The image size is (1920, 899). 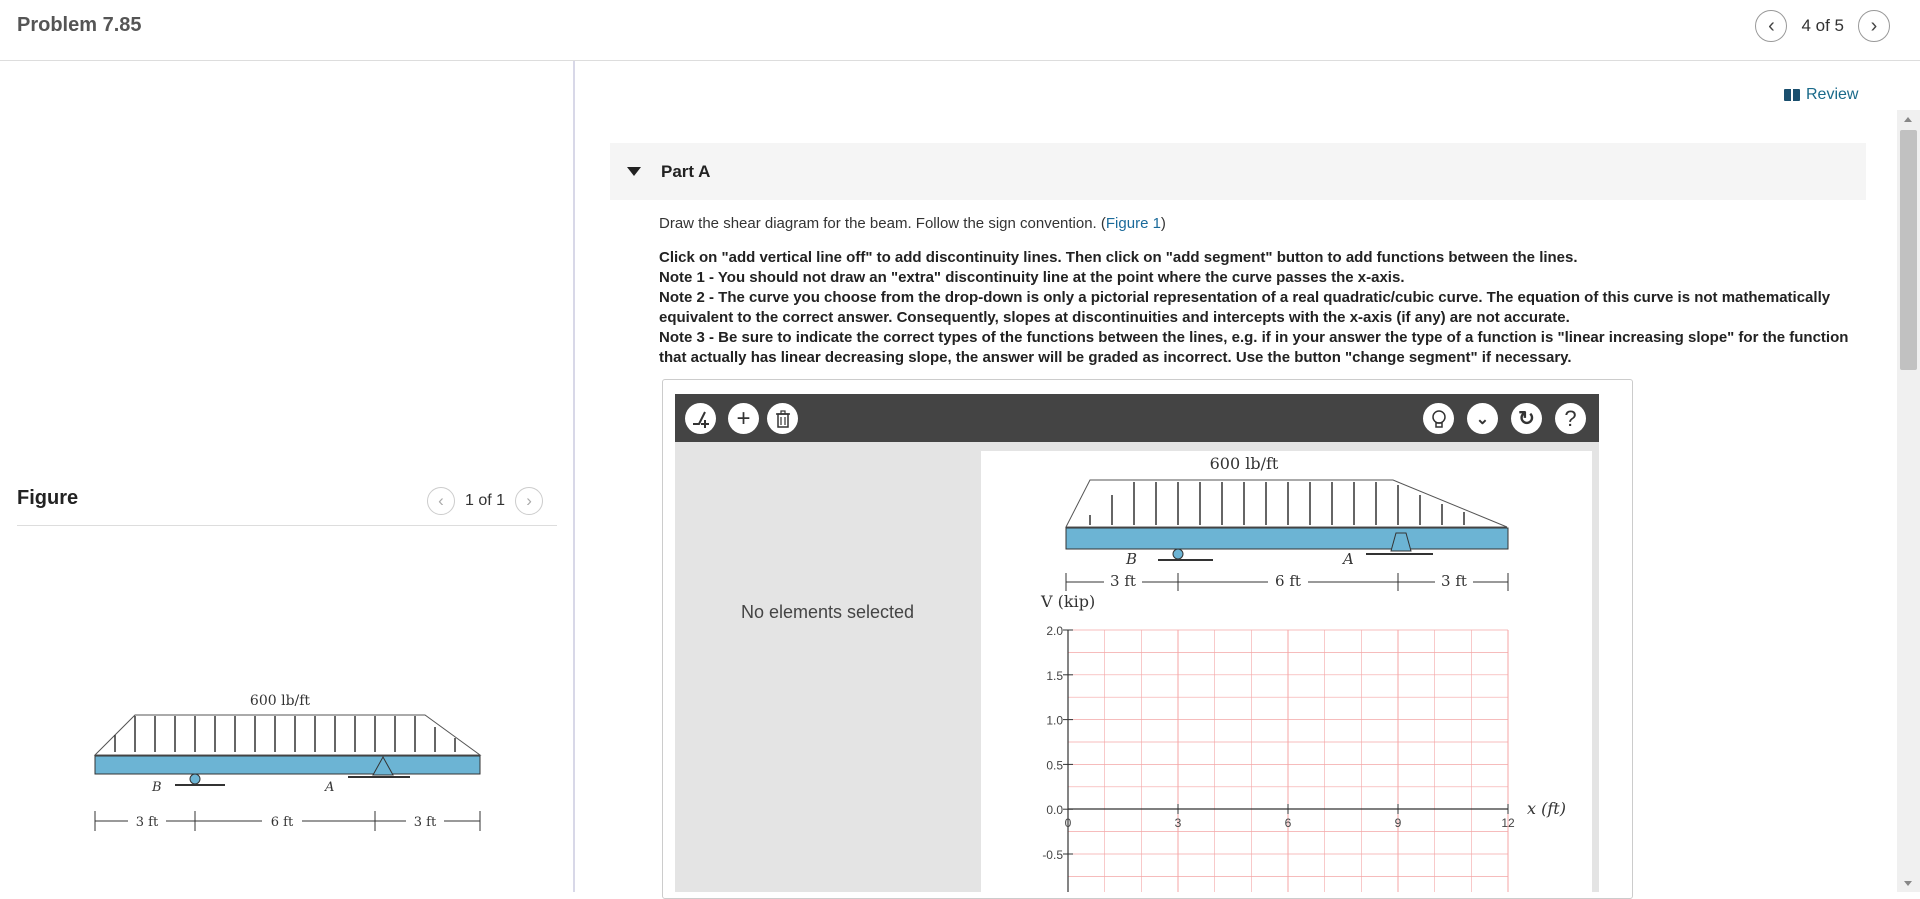 What do you see at coordinates (1288, 823) in the screenshot?
I see `x-tick-label: 6` at bounding box center [1288, 823].